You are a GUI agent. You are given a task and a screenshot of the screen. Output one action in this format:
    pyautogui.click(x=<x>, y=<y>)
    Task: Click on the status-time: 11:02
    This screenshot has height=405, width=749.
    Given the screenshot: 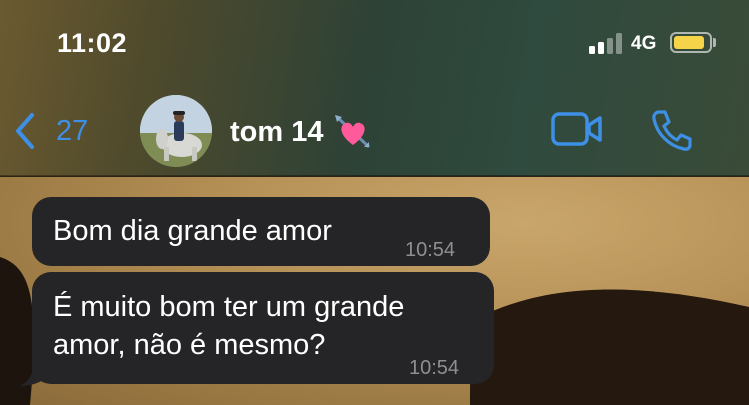 What is the action you would take?
    pyautogui.click(x=92, y=43)
    